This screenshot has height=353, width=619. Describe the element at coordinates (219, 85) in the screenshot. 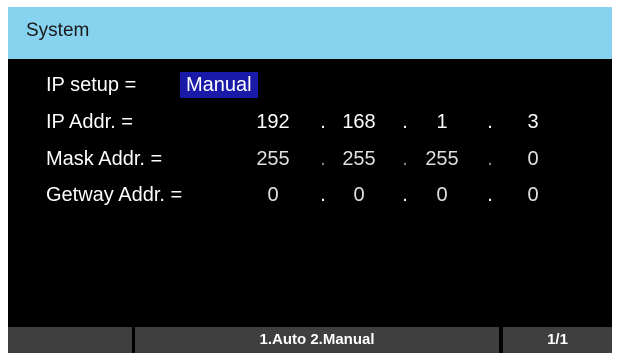

I see `ip-setup-value-field: Manual` at that location.